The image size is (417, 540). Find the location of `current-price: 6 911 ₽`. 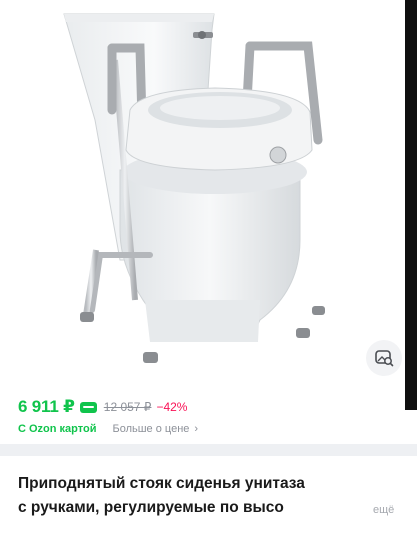

current-price: 6 911 ₽ is located at coordinates (46, 406).